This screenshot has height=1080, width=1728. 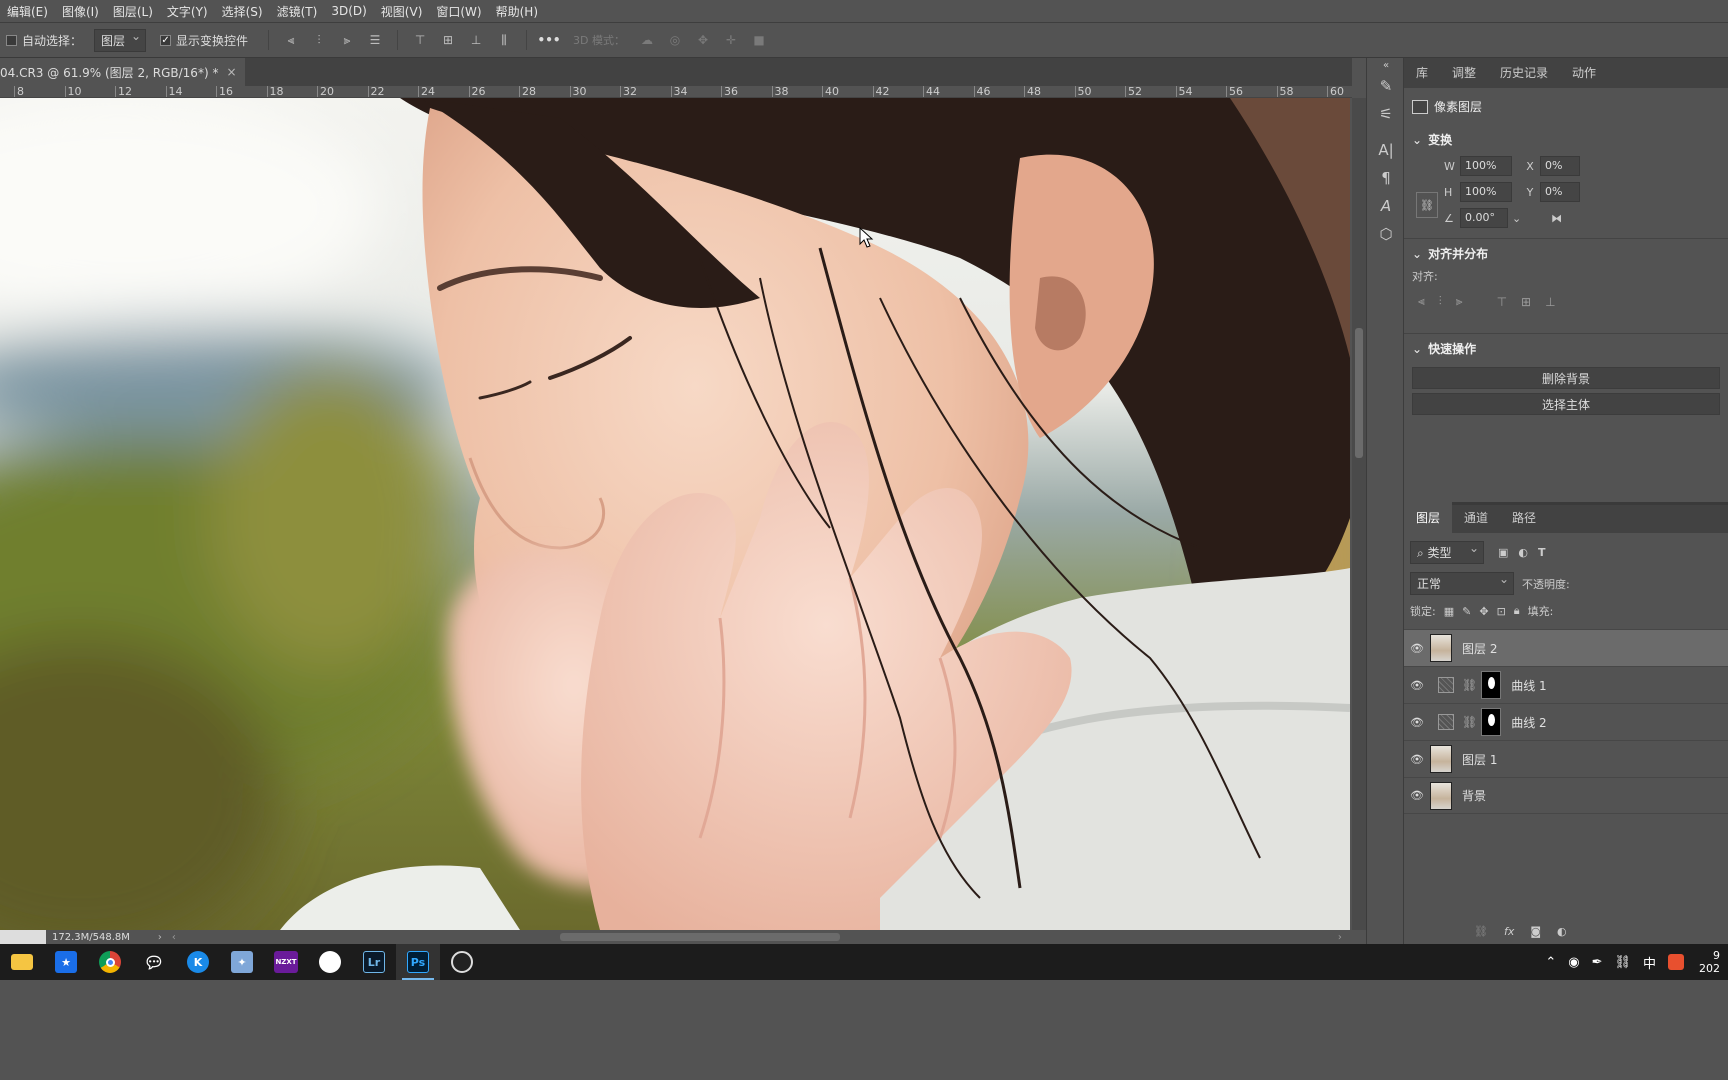 I want to click on taskbar-nzxt: NZXT, so click(x=286, y=962).